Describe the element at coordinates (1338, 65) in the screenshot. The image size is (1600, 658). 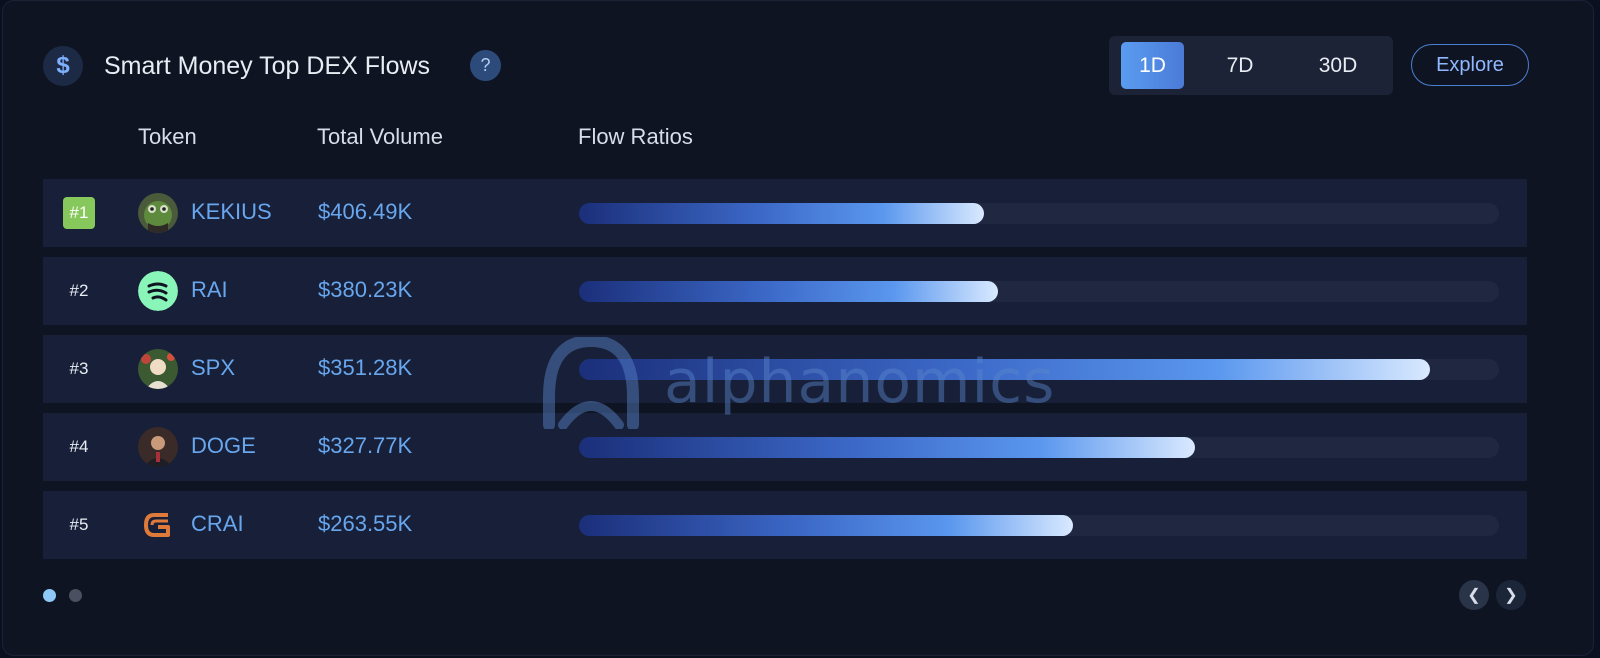
I see `range-30d-button: 30D` at that location.